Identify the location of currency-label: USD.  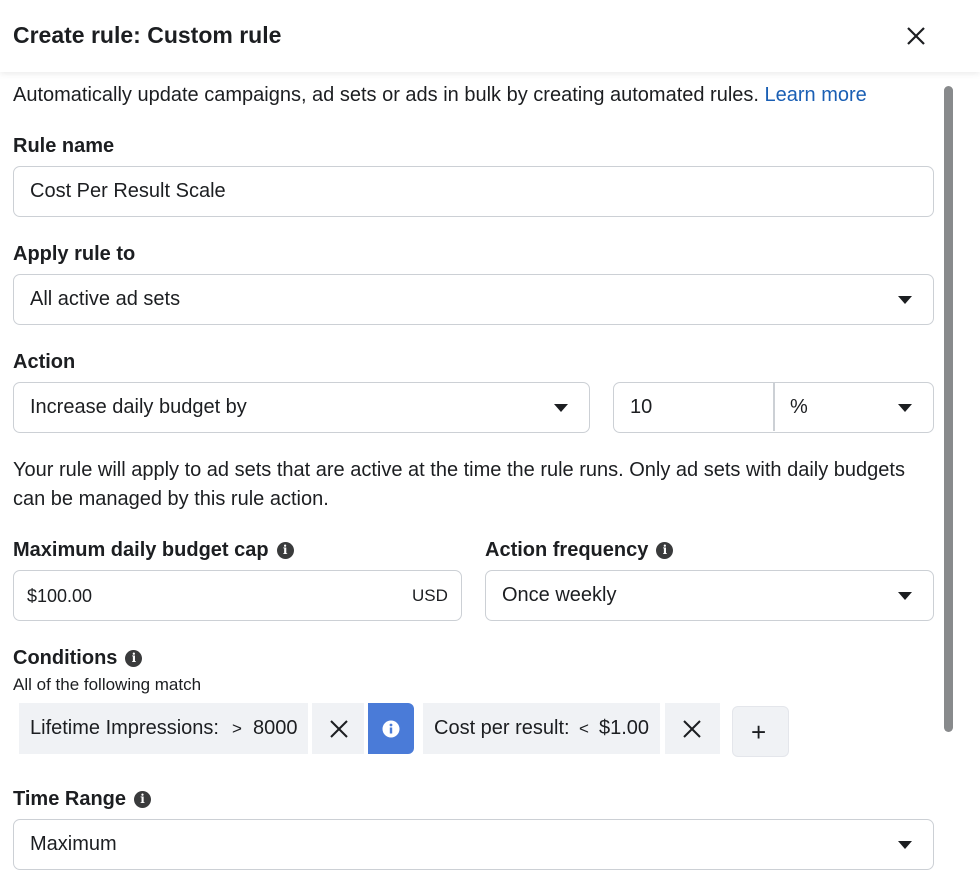
(430, 595).